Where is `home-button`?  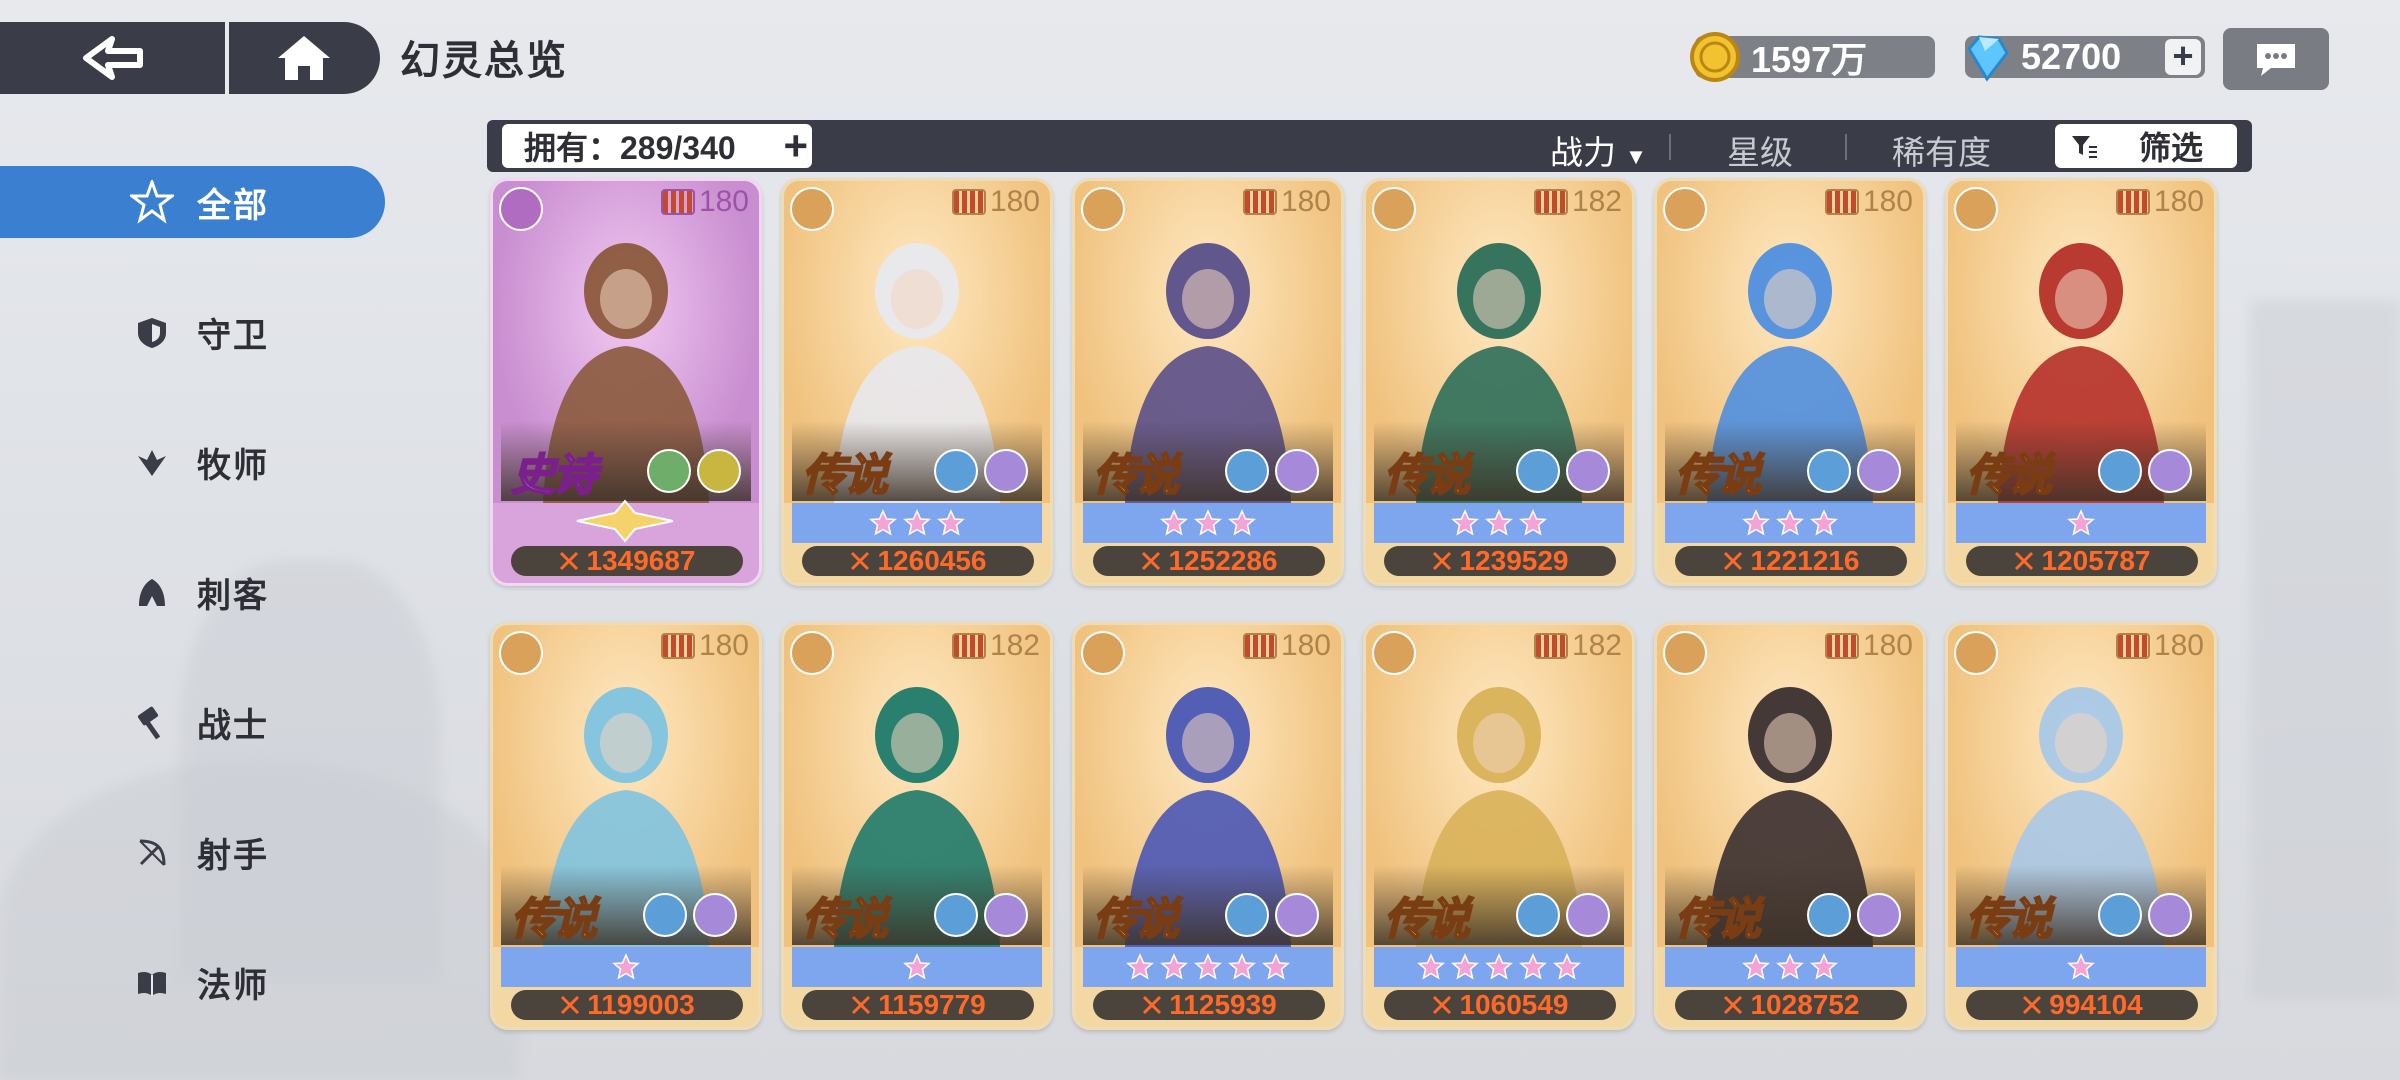
home-button is located at coordinates (304, 58).